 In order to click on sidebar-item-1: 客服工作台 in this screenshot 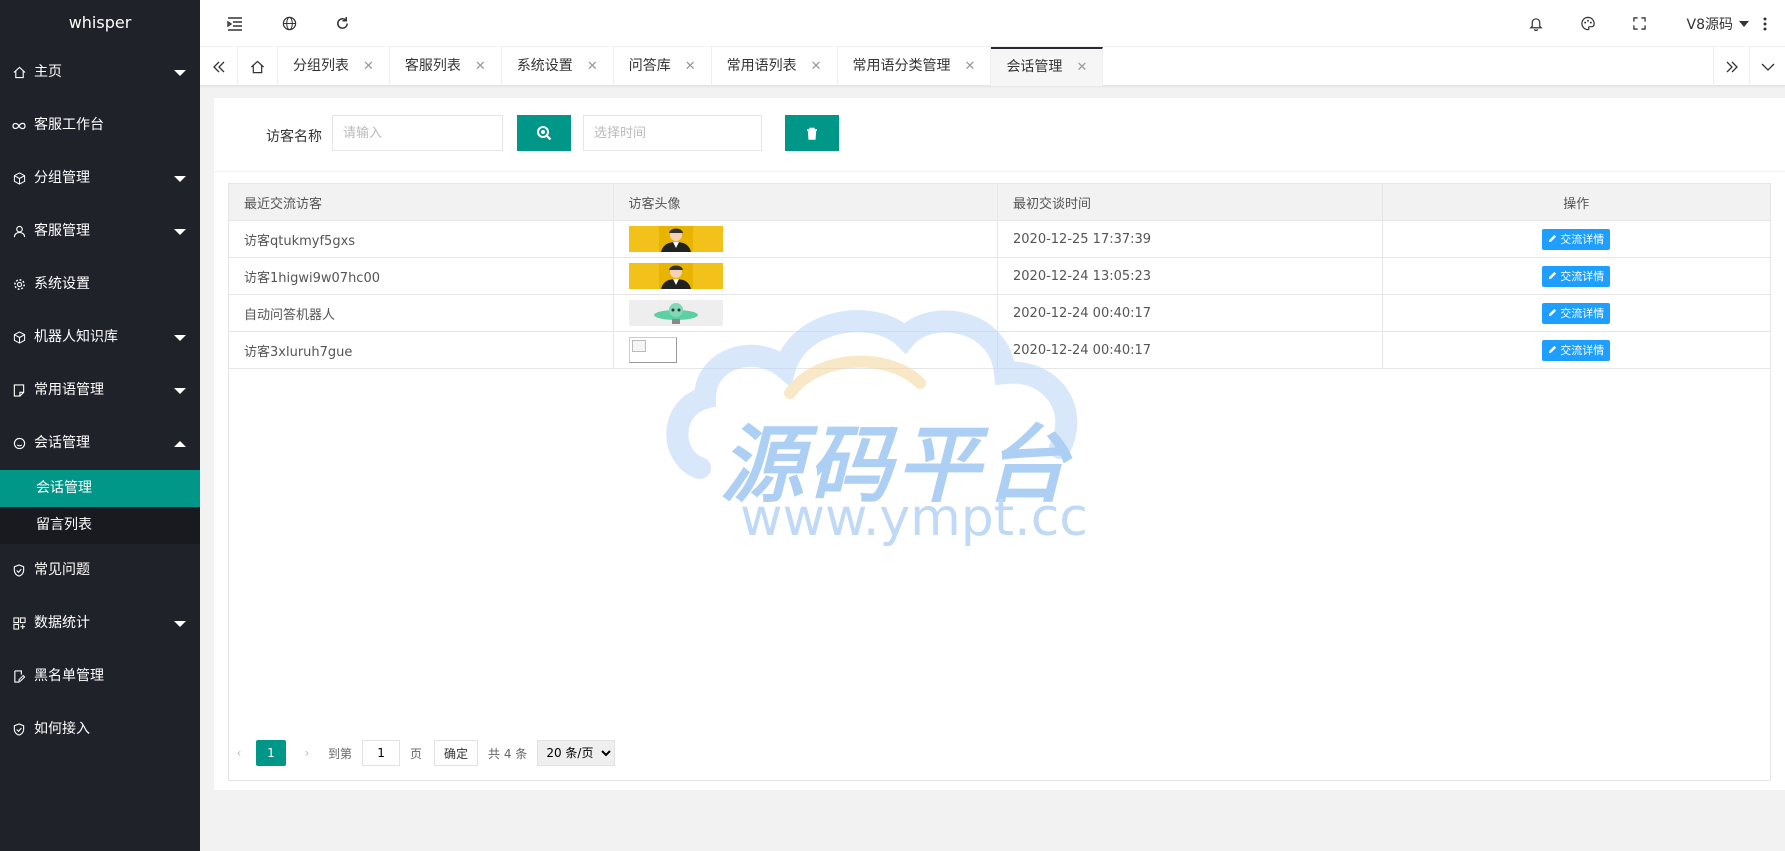, I will do `click(100, 125)`.